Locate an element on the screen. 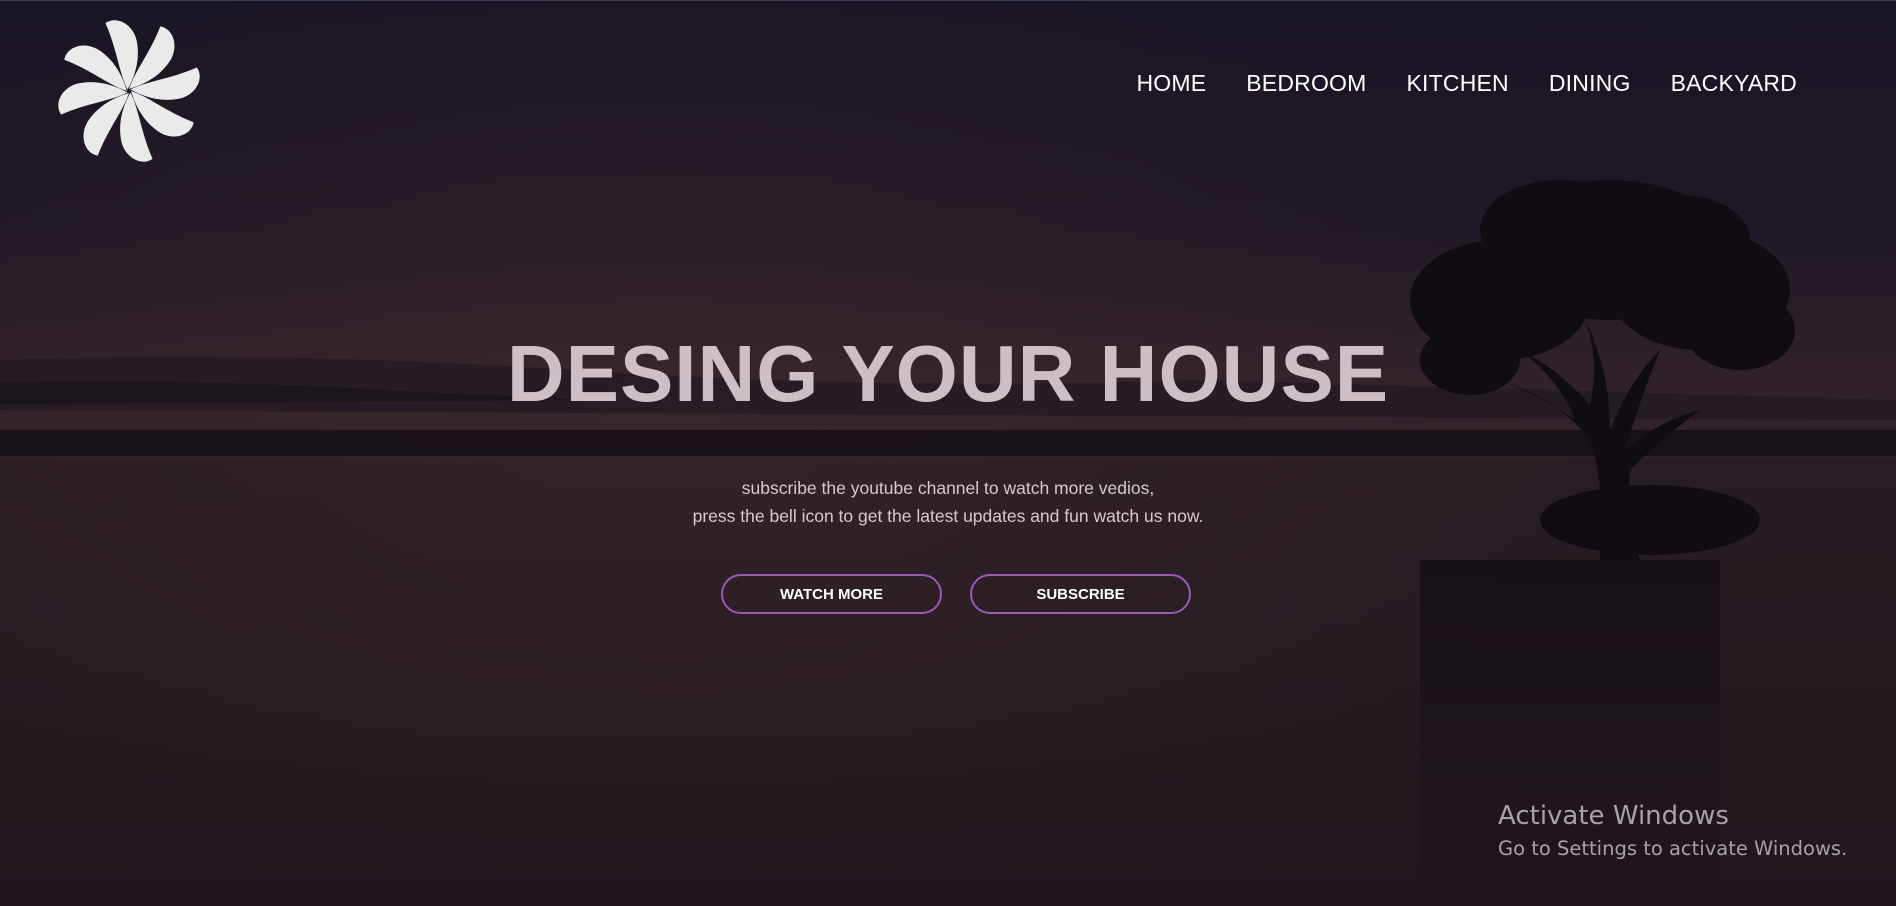 Image resolution: width=1896 pixels, height=906 pixels. nav-item-kitchen: KITCHEN is located at coordinates (1458, 83).